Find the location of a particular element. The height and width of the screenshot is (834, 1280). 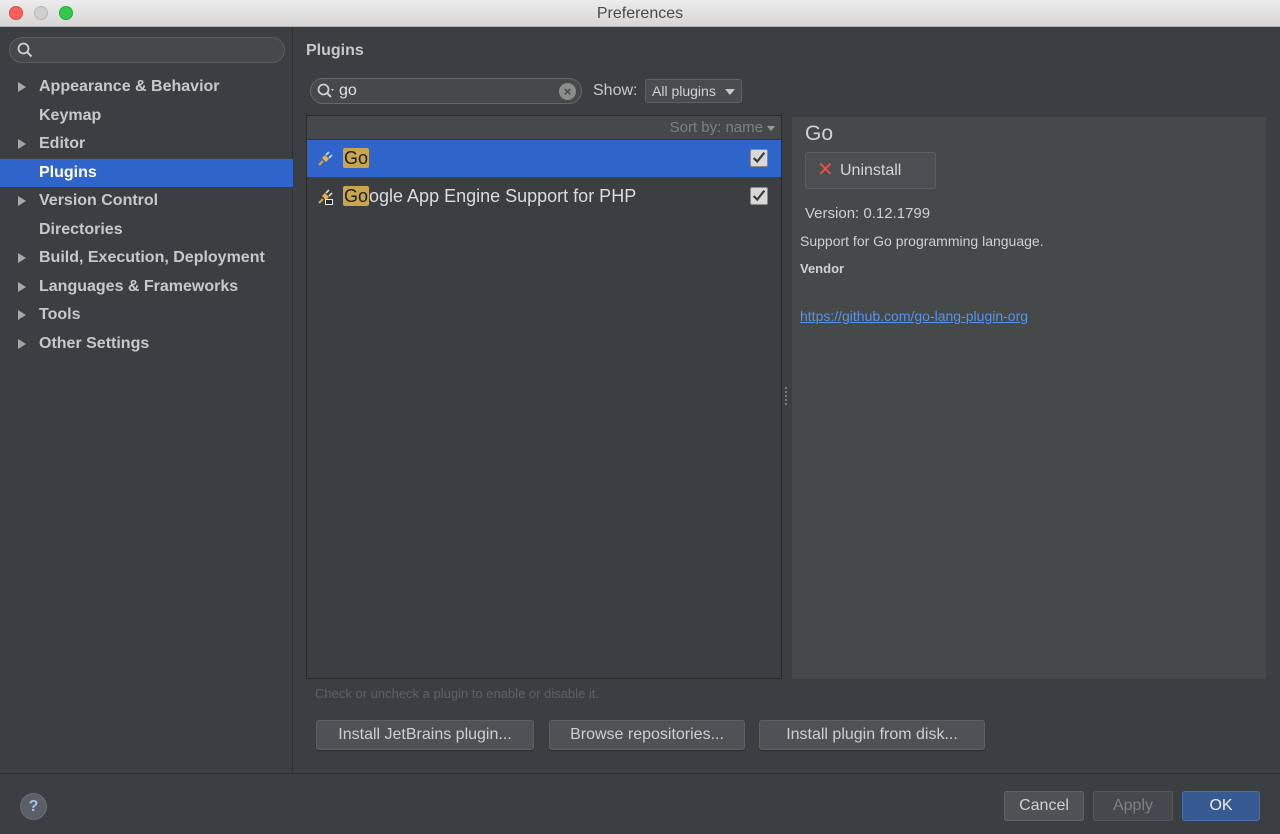

uninstall-button: ✕ Uninstall is located at coordinates (870, 170).